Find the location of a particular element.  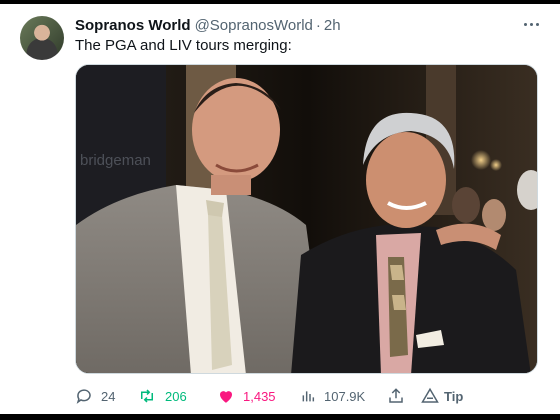

watermark-text: bridgeman is located at coordinates (115, 160).